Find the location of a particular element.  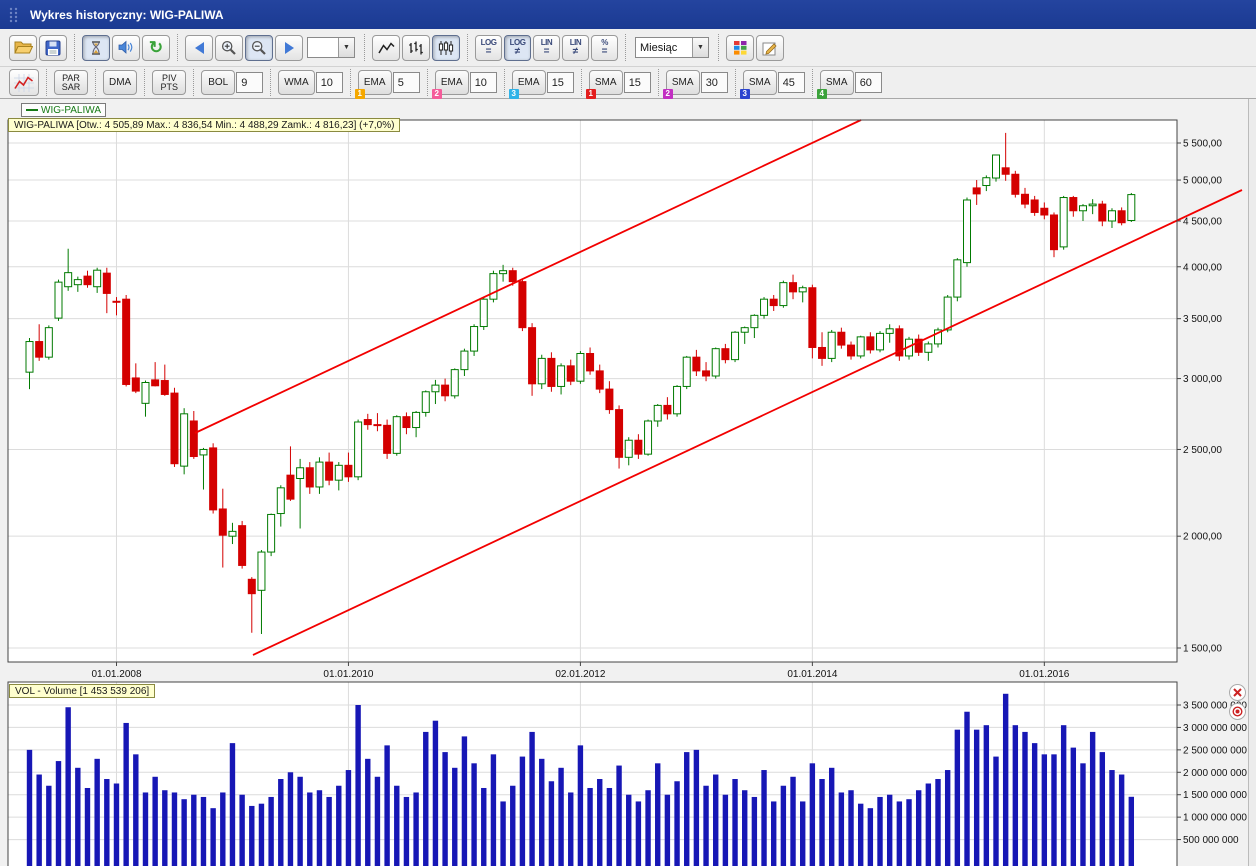

indicator-badge: 3 is located at coordinates (513, 94).